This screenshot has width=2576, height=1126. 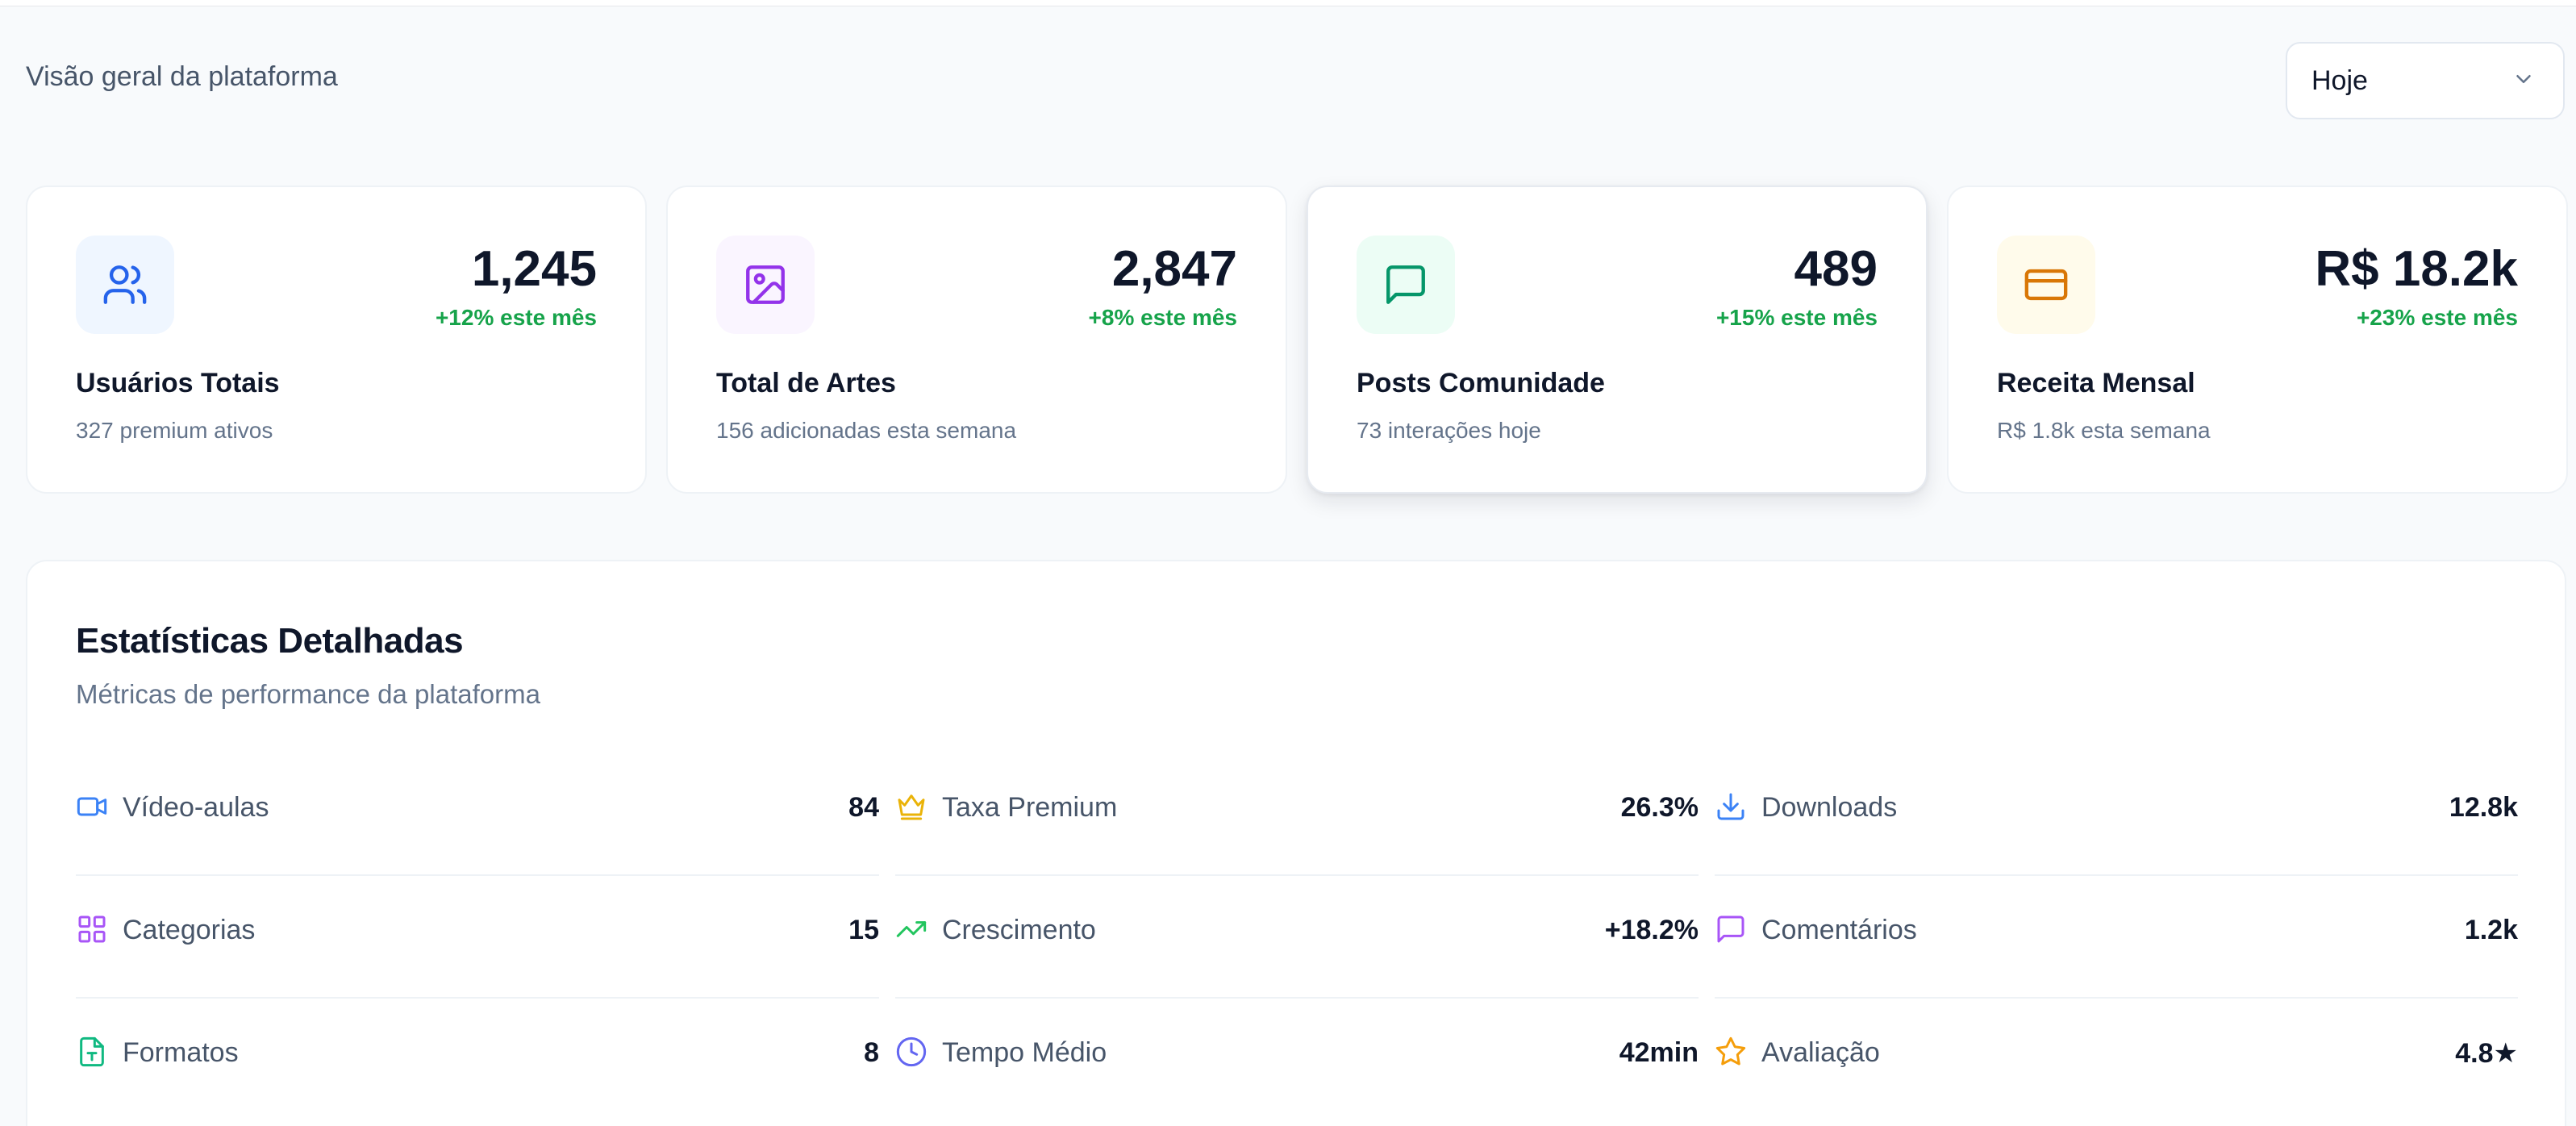 I want to click on stat-label: Comentários, so click(x=1839, y=930).